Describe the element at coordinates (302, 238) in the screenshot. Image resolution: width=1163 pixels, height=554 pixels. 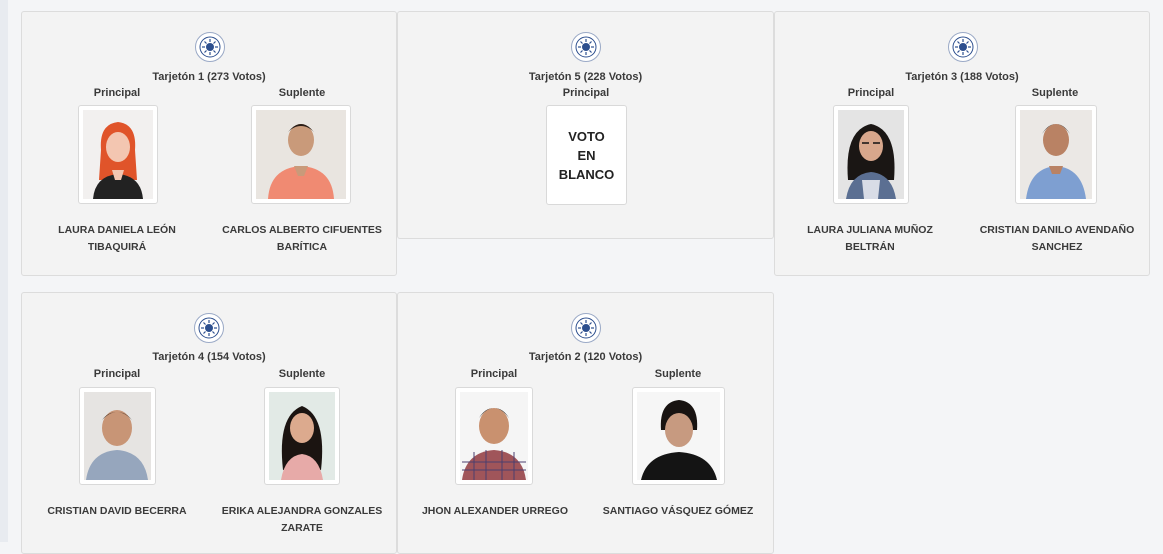
I see `suplente-name: CARLOS ALBERTO CIFUENTES BARÍTICA` at that location.